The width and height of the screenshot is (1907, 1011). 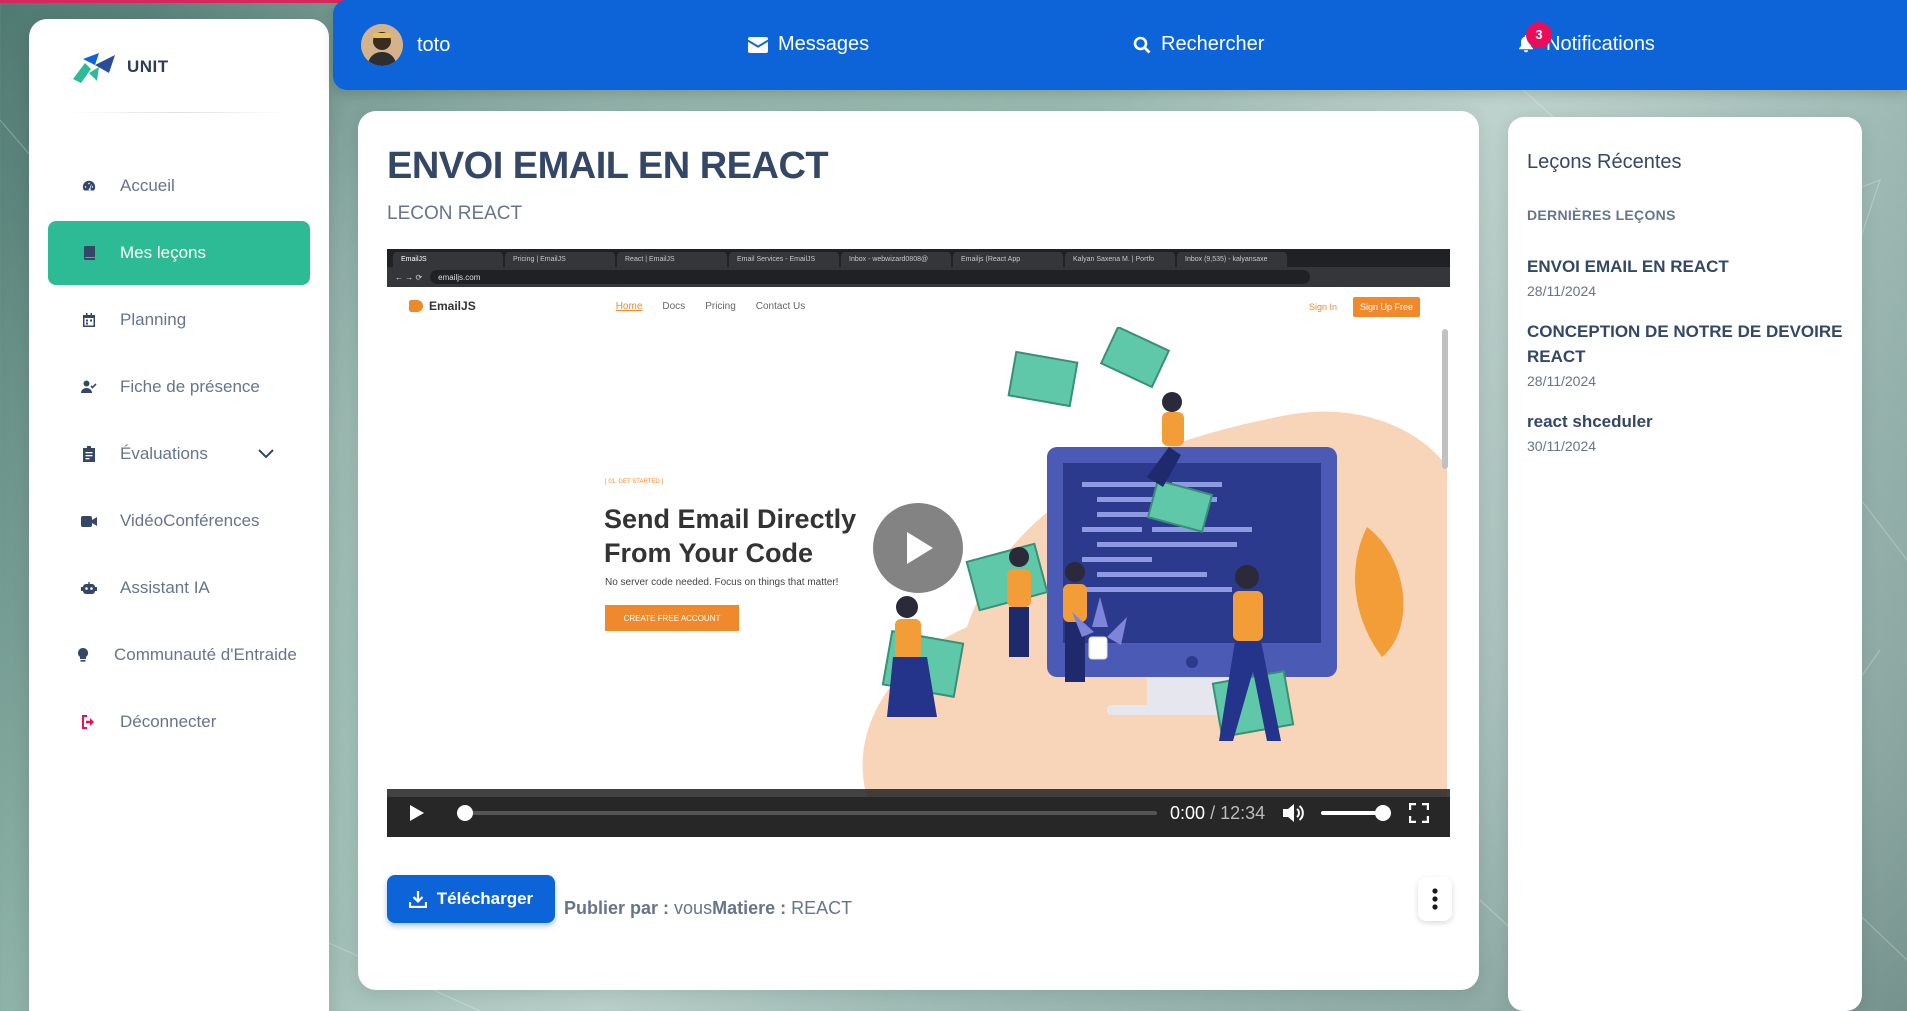 I want to click on published-by-value: vous, so click(x=693, y=908).